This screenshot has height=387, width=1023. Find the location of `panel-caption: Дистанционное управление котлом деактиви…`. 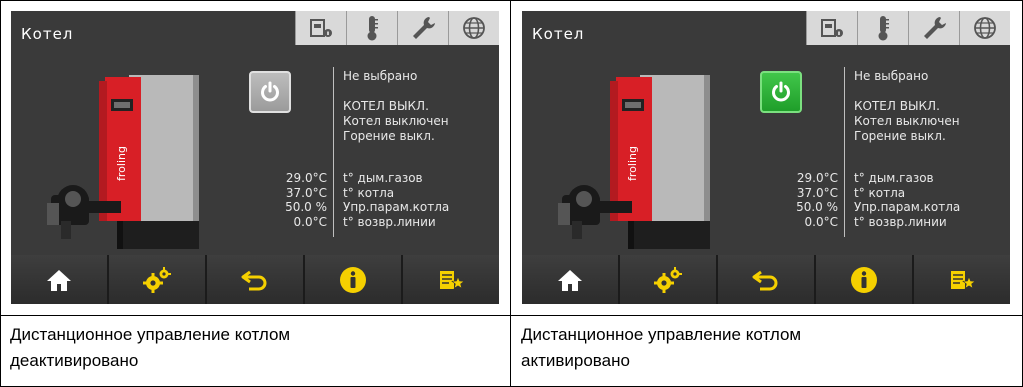

panel-caption: Дистанционное управление котлом деактиви… is located at coordinates (150, 347).